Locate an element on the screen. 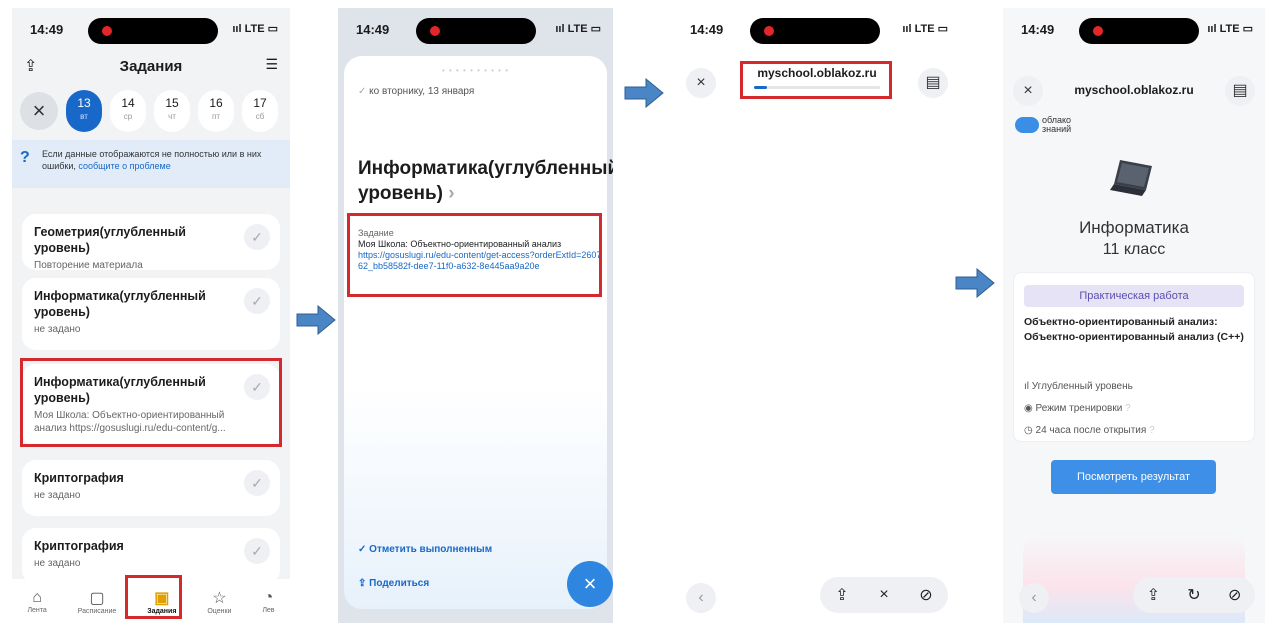 Image resolution: width=1275 pixels, height=626 pixels. share-button: ⇪ Поделиться is located at coordinates (393, 583).